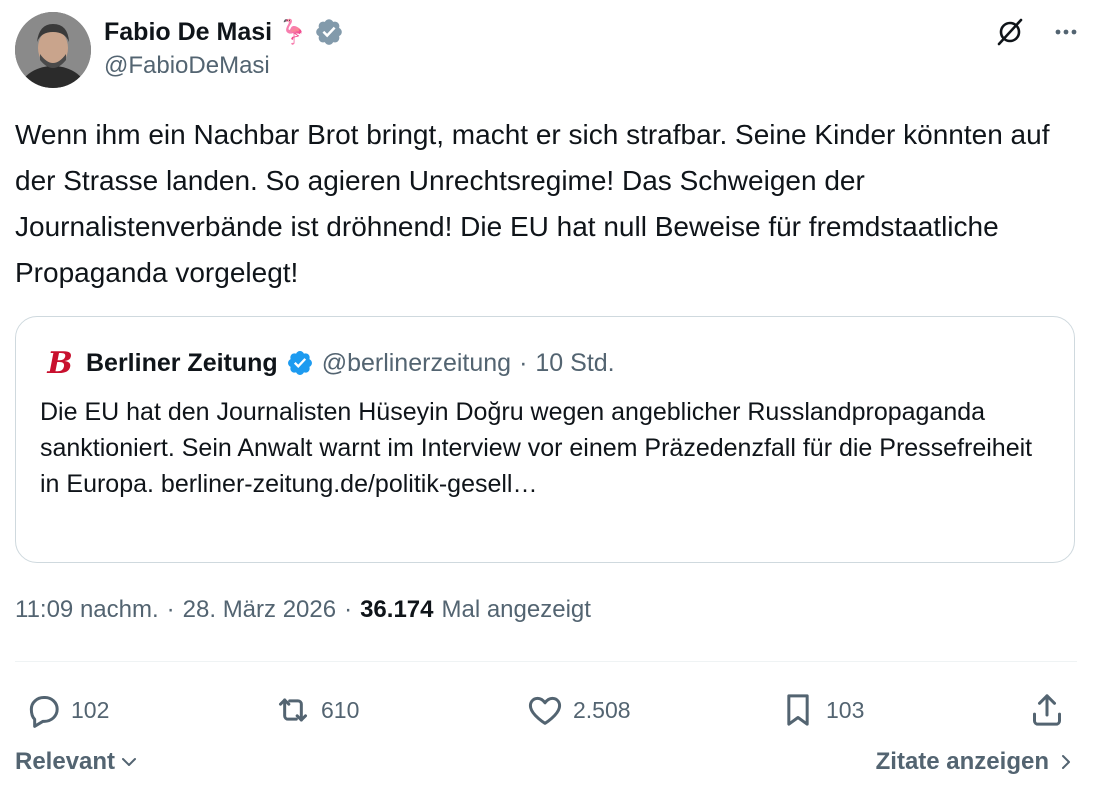 Image resolution: width=1098 pixels, height=793 pixels. I want to click on bookmark-count: 103, so click(845, 709).